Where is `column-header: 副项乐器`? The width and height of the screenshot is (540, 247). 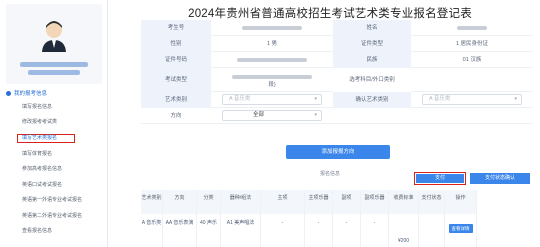 column-header: 副项乐器 is located at coordinates (375, 202).